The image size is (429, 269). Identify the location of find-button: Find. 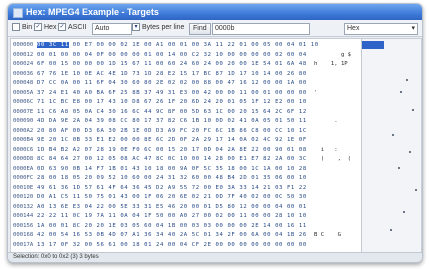
(200, 29).